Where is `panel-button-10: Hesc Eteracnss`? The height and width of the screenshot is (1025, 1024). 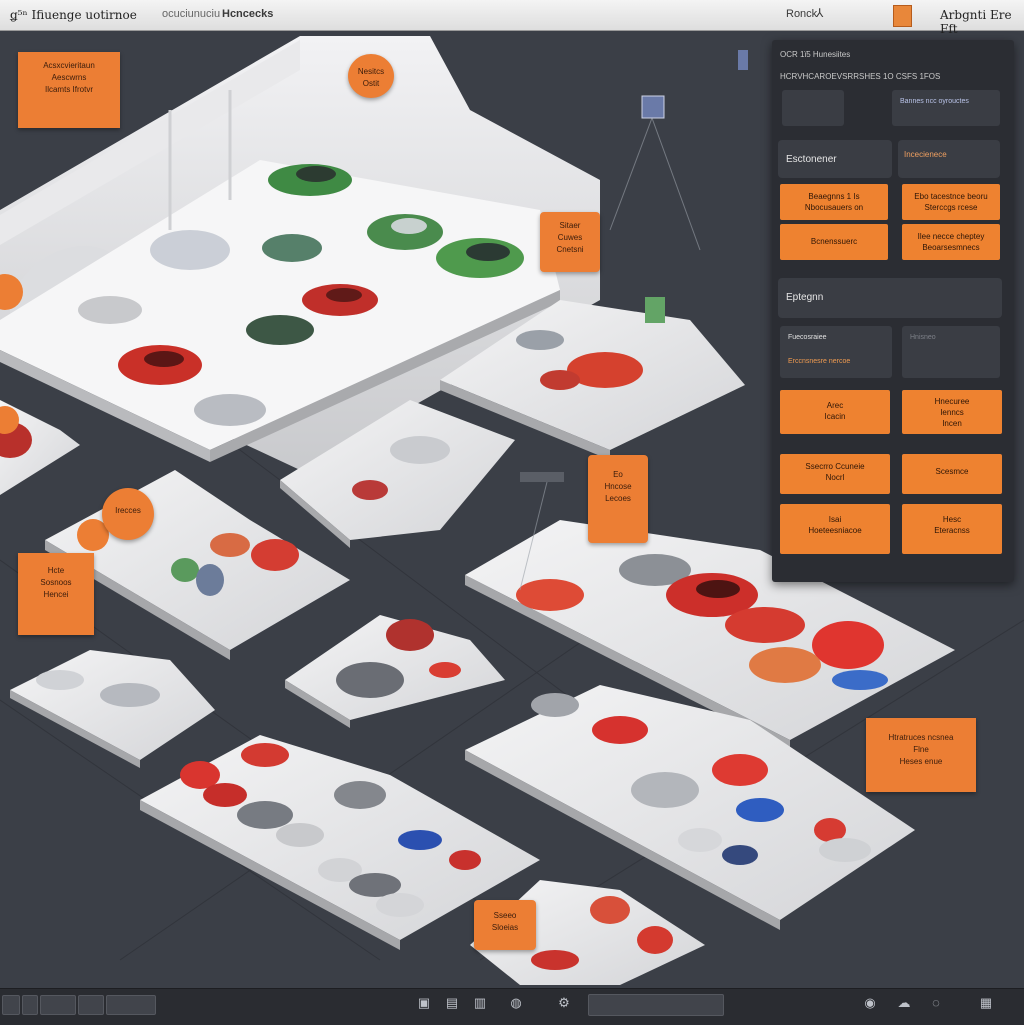 panel-button-10: Hesc Eteracnss is located at coordinates (952, 529).